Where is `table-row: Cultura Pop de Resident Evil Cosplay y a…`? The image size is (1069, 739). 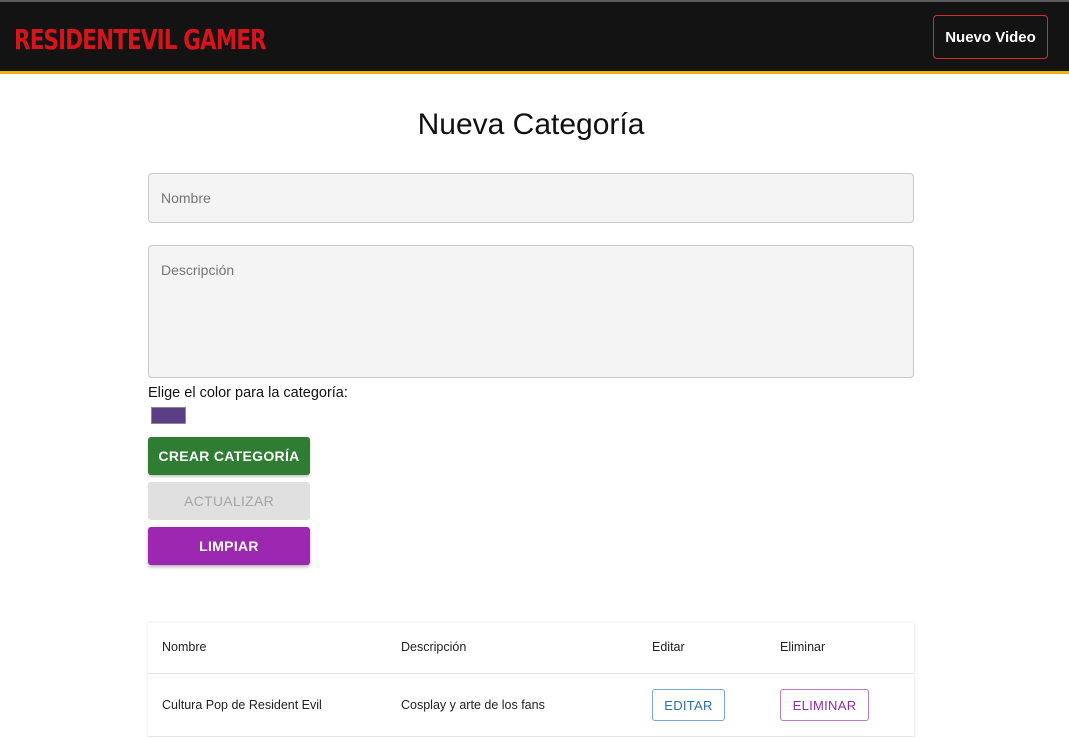
table-row: Cultura Pop de Resident Evil Cosplay y a… is located at coordinates (531, 705).